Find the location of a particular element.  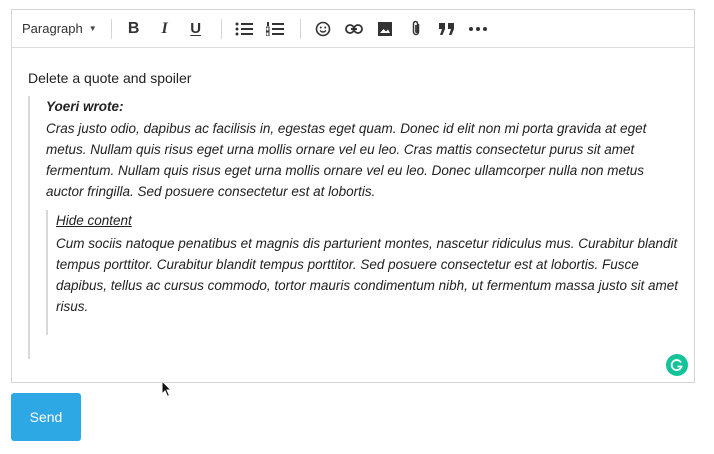

paperclip-icon is located at coordinates (415, 28).